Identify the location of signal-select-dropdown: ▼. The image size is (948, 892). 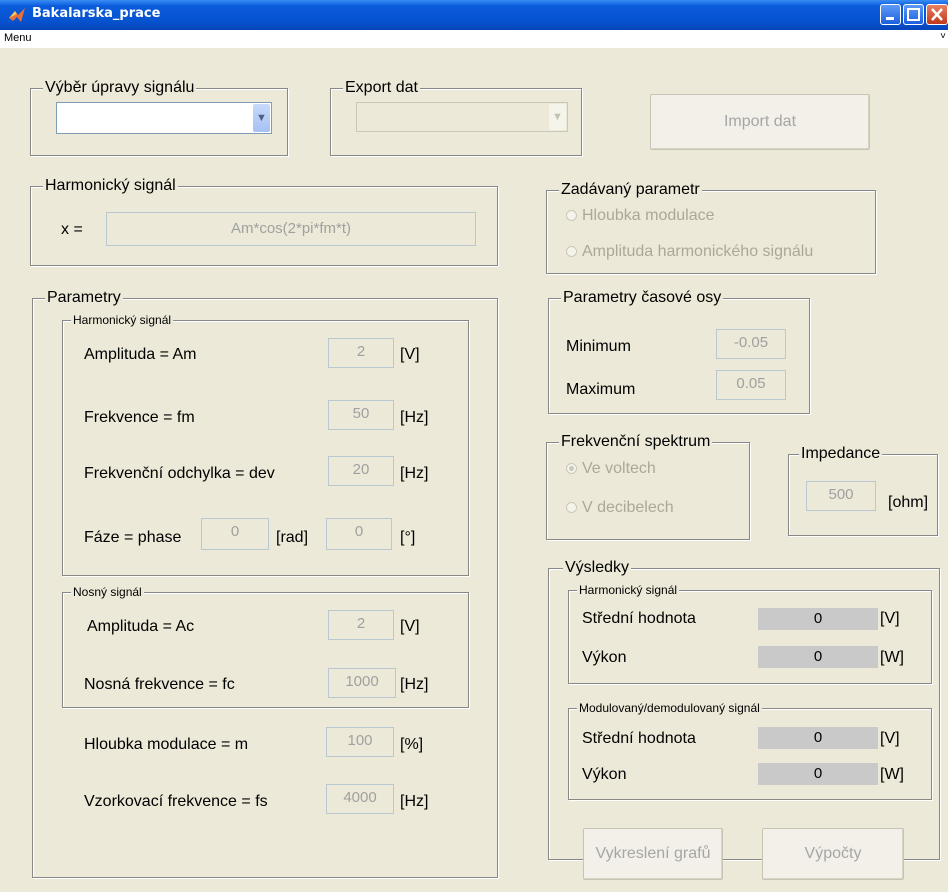
(164, 118).